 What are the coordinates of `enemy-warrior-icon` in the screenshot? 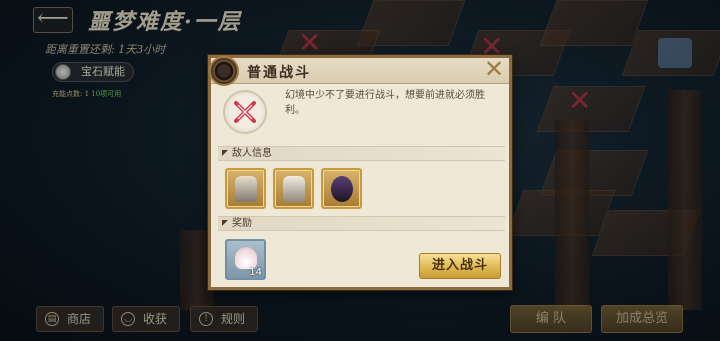 It's located at (294, 189).